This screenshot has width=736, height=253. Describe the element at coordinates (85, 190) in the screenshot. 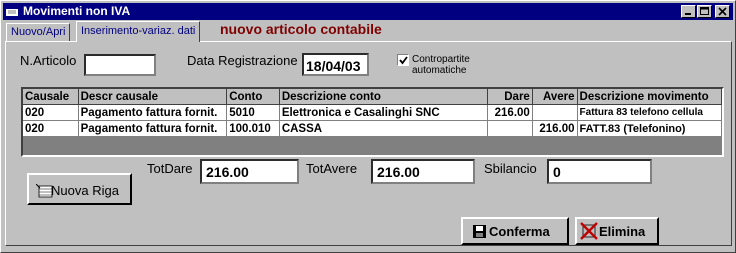

I see `nuova-riga-label: Nuova Riga` at that location.